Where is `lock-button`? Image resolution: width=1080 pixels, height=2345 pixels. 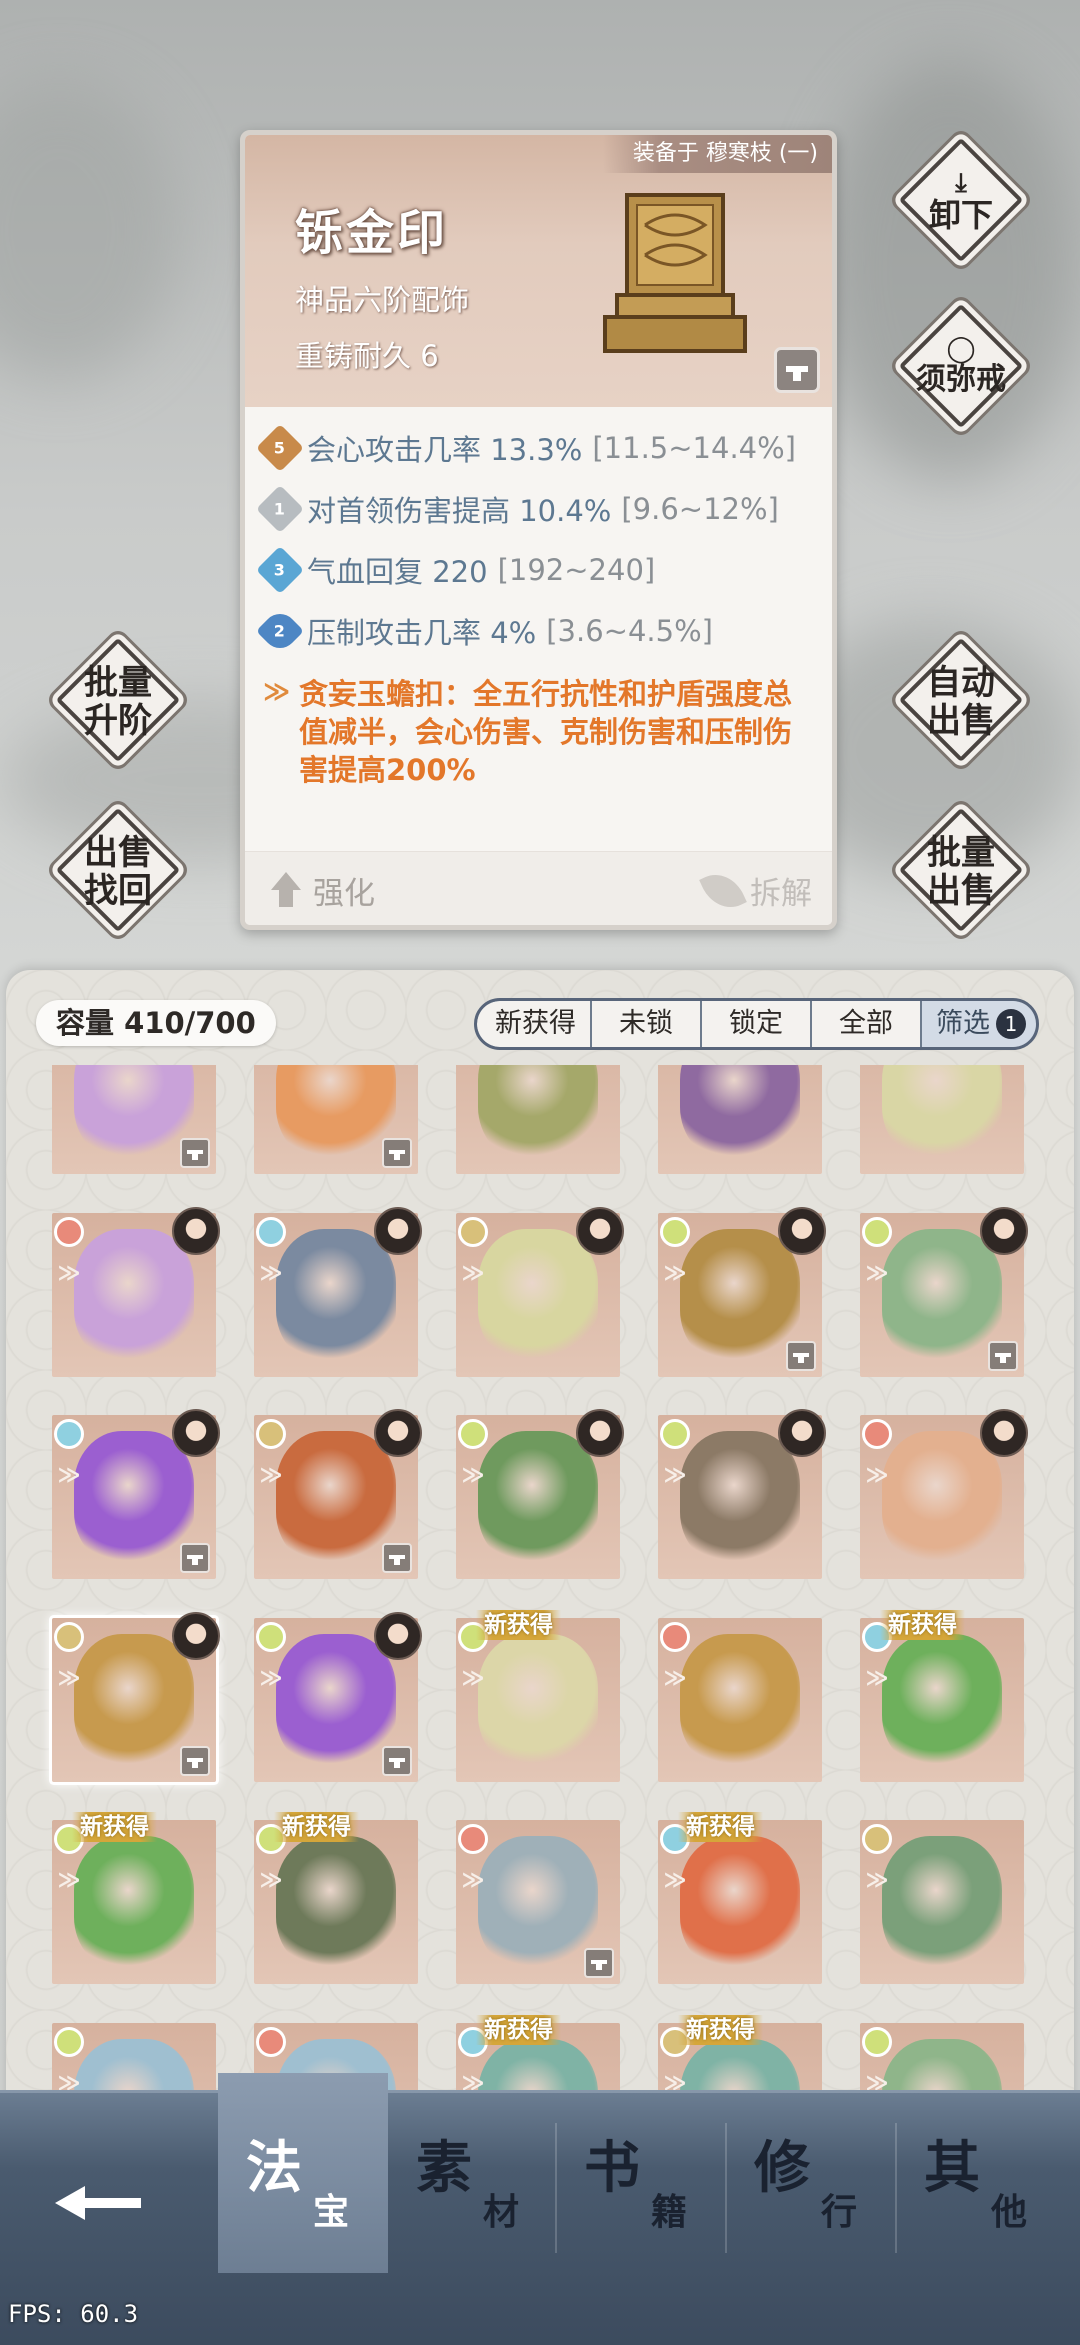 lock-button is located at coordinates (797, 370).